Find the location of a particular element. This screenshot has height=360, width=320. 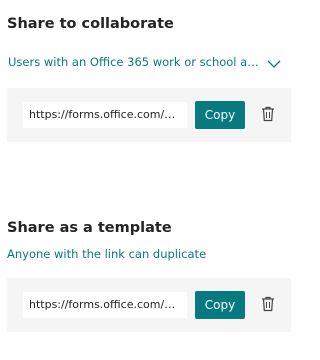

collaborate-link-panel: Copy is located at coordinates (149, 115).